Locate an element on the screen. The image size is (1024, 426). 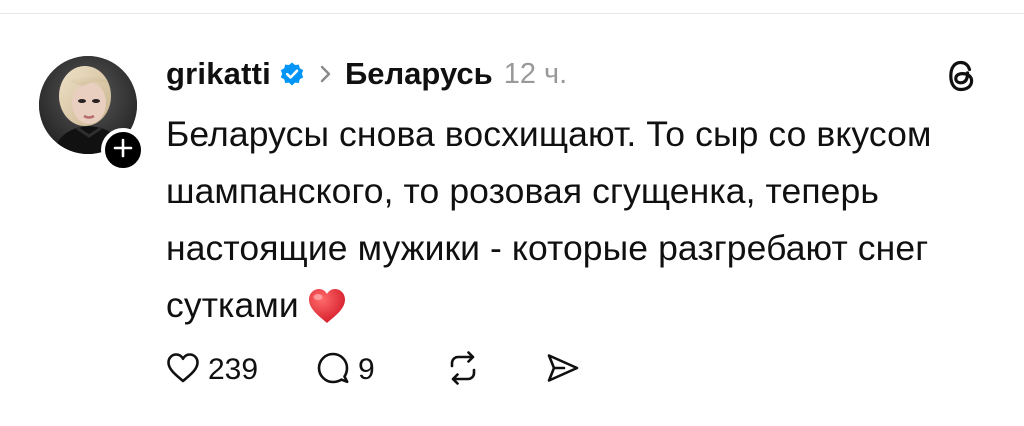
top-divider is located at coordinates (512, 13).